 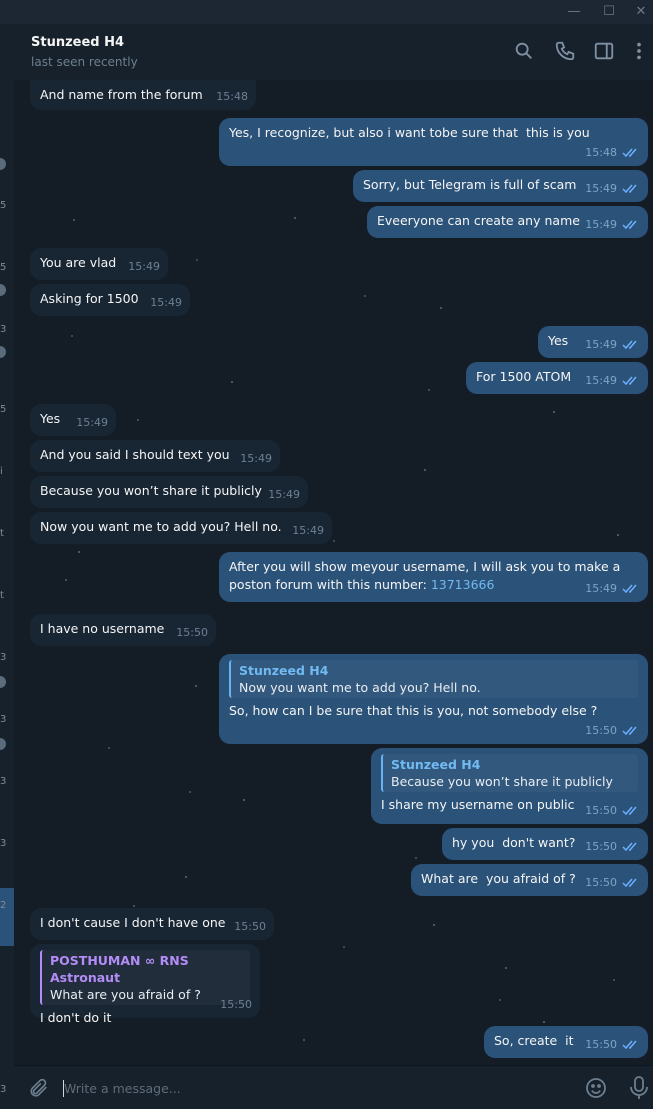 I want to click on message-text: hy you don't want?, so click(x=514, y=842).